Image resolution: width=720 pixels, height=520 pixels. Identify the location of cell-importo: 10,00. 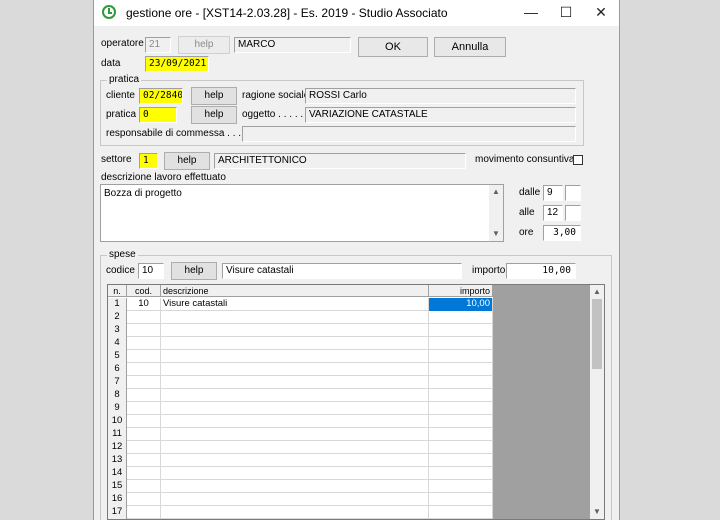
(461, 304).